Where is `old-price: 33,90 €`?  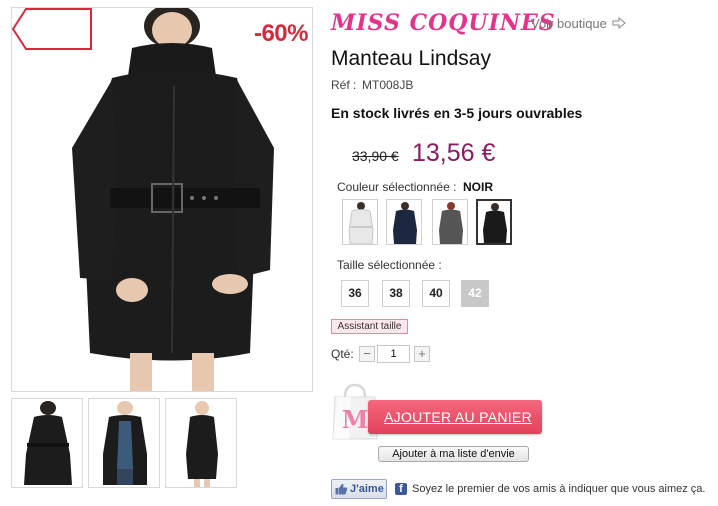 old-price: 33,90 € is located at coordinates (375, 156).